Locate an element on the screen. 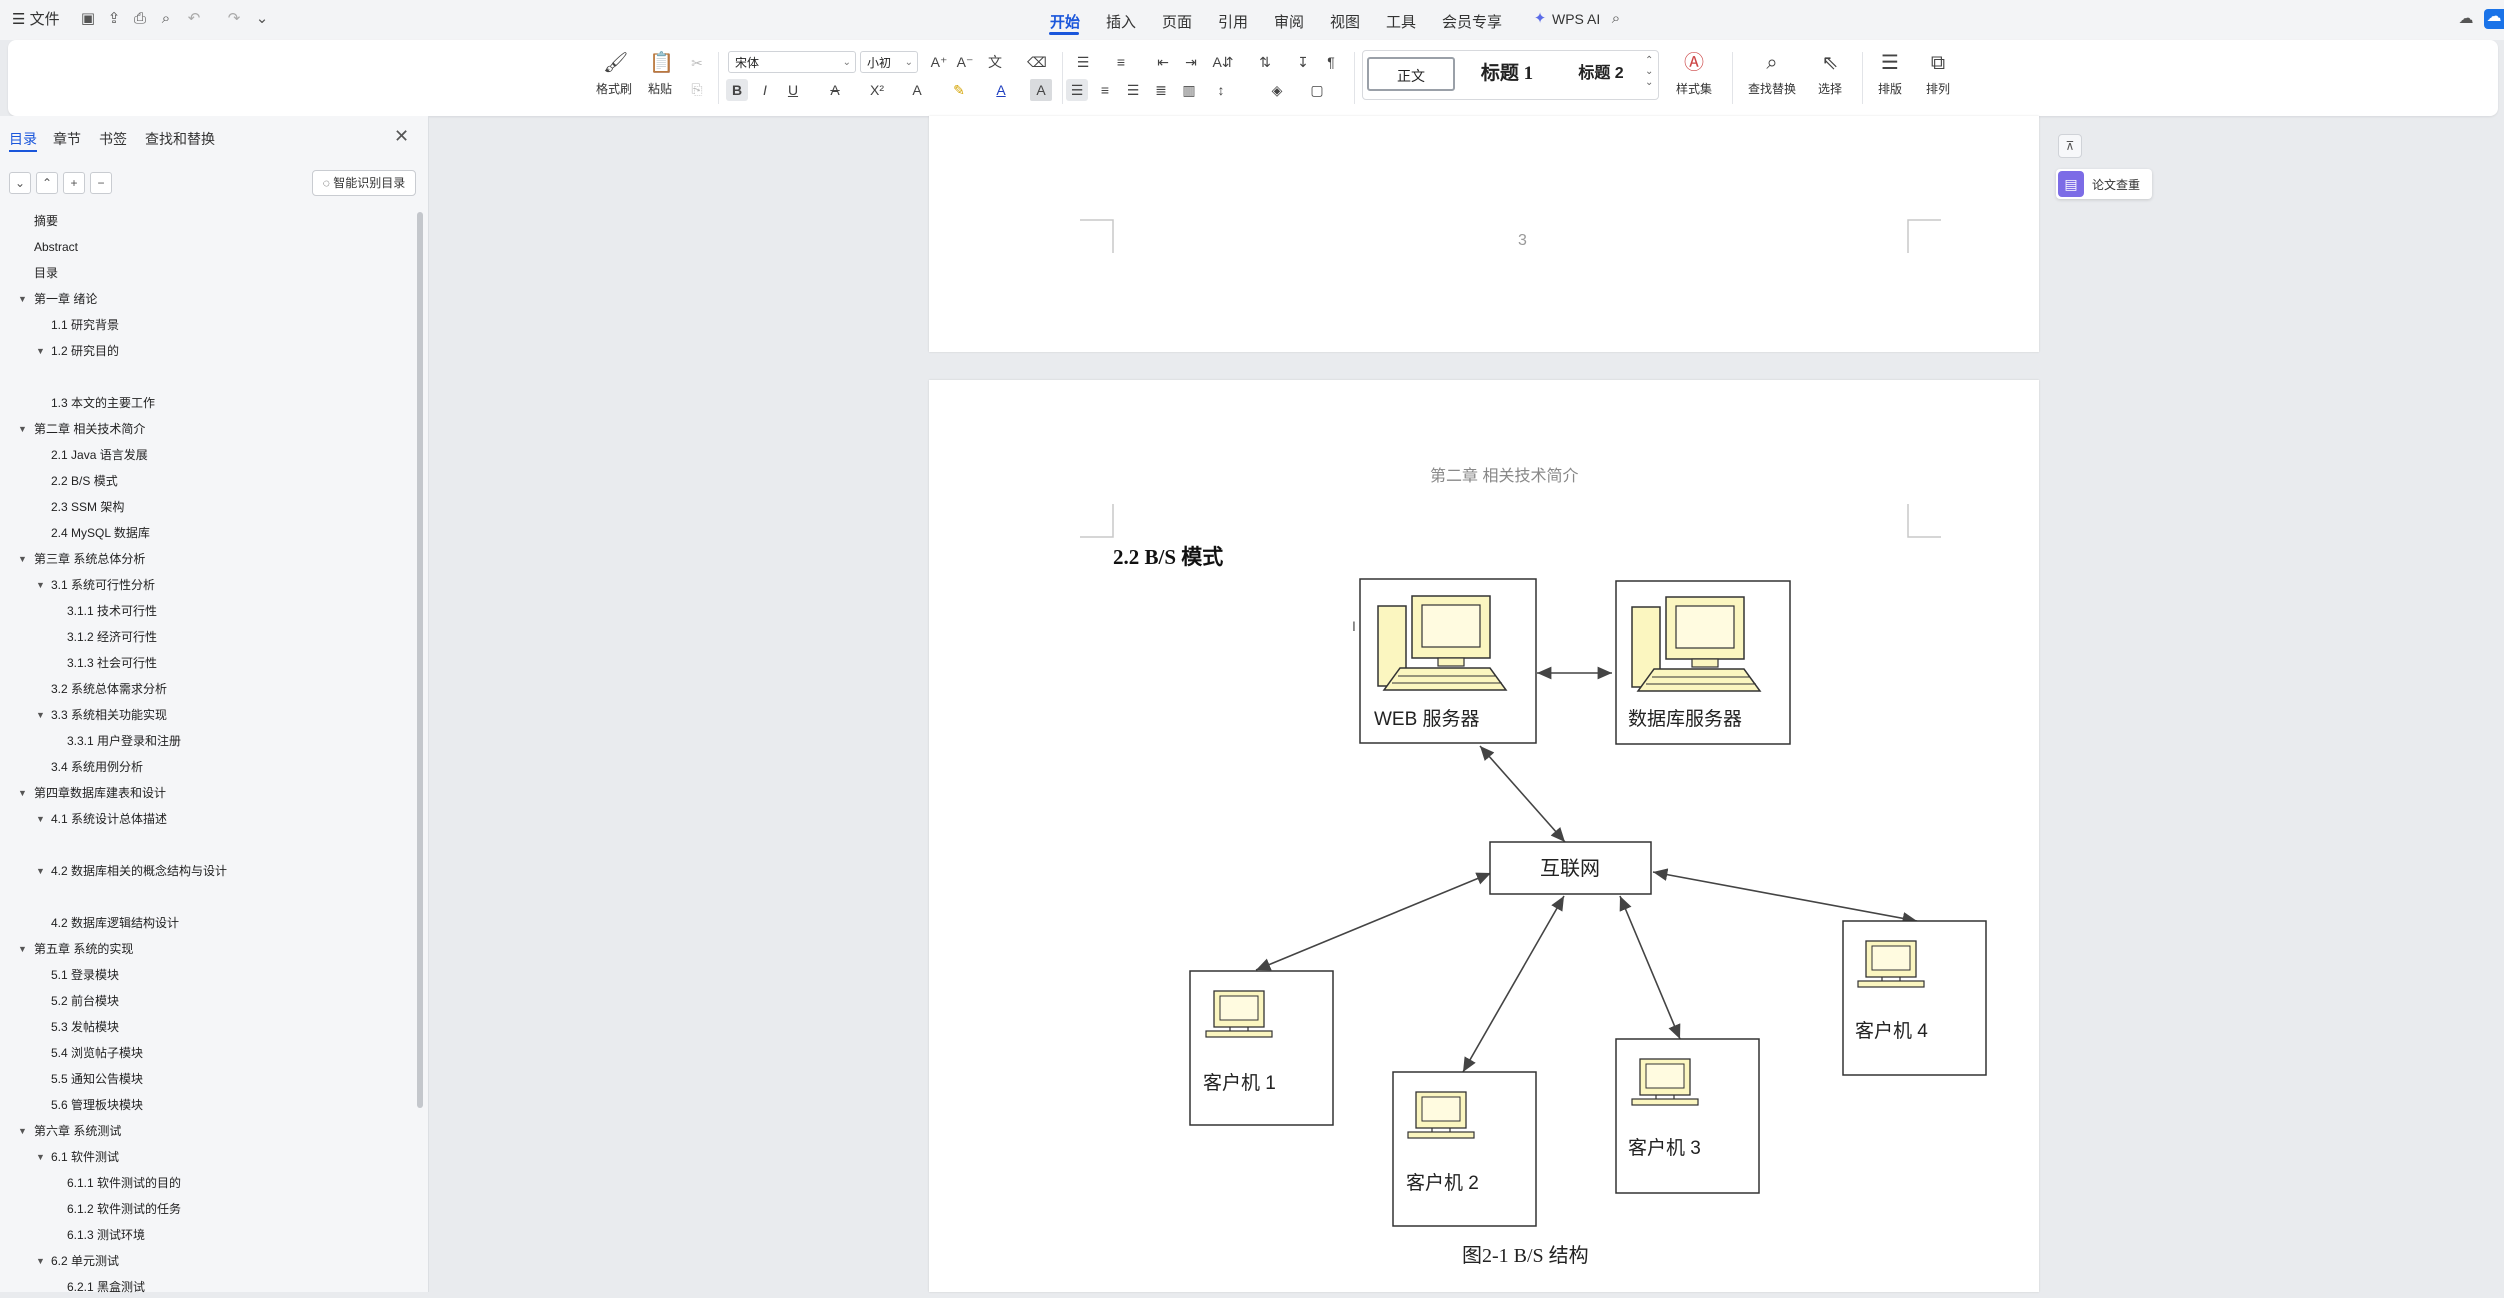 The width and height of the screenshot is (2504, 1298). client-2-label: 客户机 2 is located at coordinates (1442, 1183).